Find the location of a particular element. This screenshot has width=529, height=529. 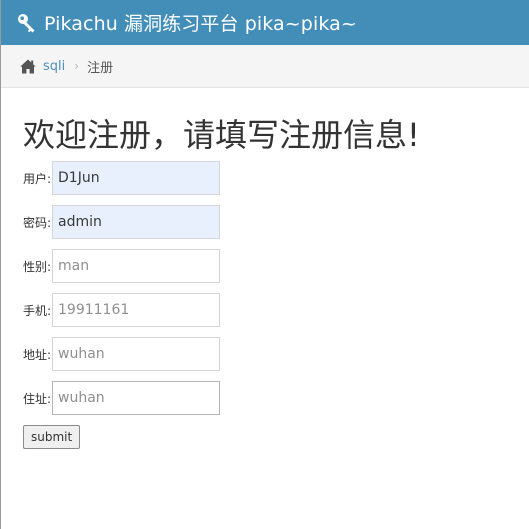

address-label: 地址: is located at coordinates (37, 354).